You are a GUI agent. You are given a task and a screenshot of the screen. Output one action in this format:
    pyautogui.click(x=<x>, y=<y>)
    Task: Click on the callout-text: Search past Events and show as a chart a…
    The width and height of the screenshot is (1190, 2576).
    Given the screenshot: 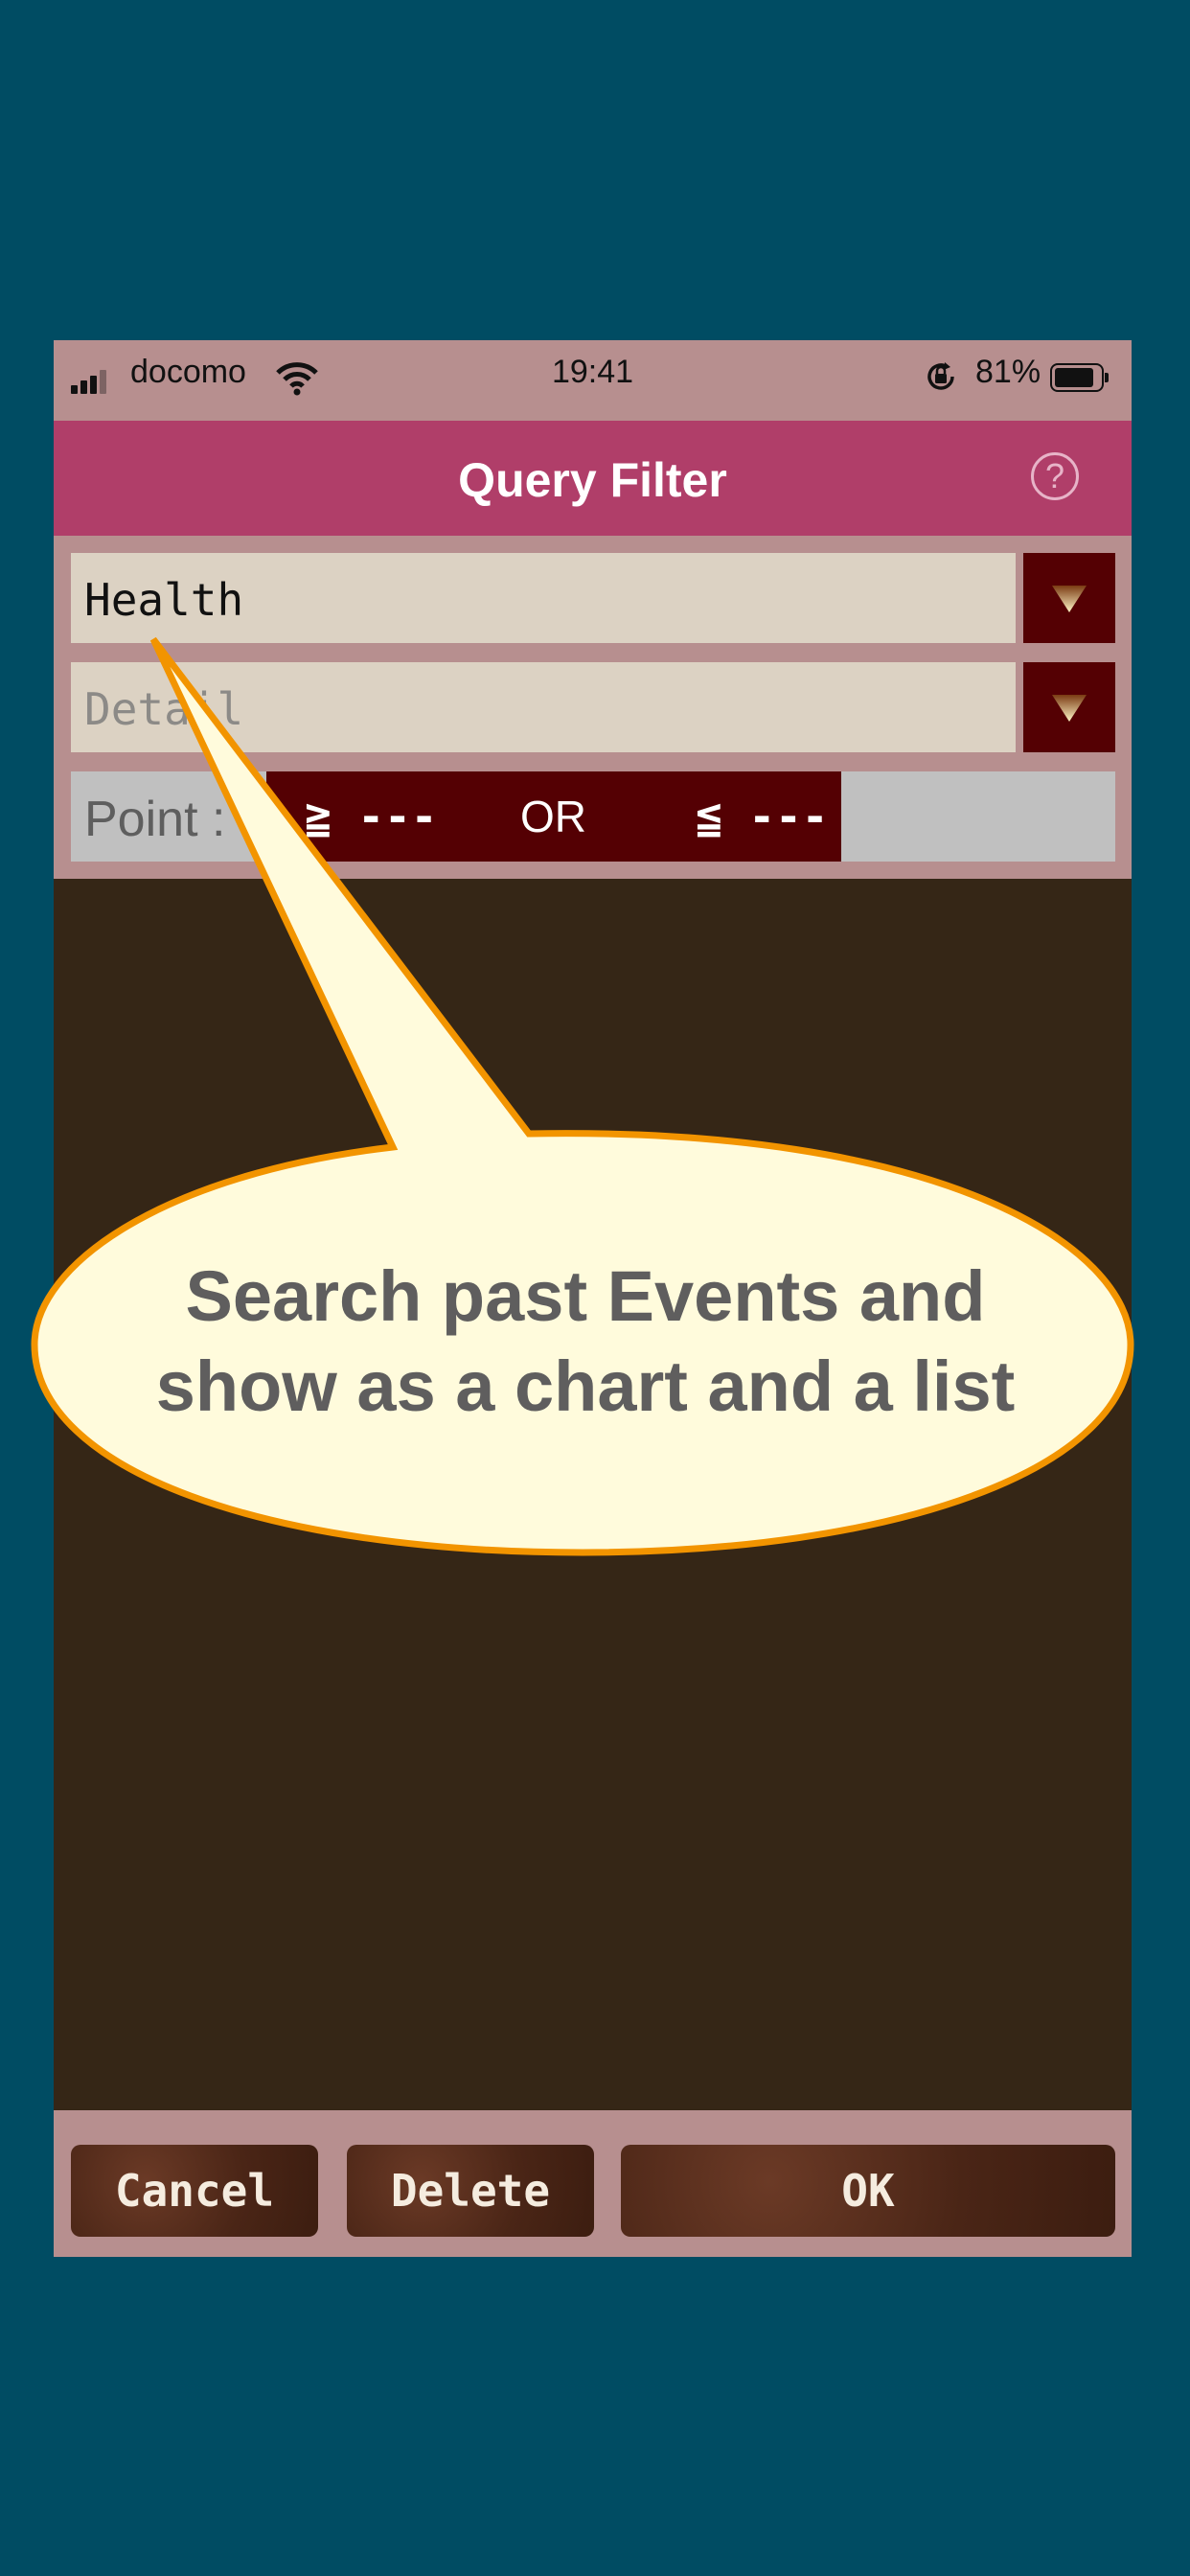 What is the action you would take?
    pyautogui.click(x=586, y=1342)
    